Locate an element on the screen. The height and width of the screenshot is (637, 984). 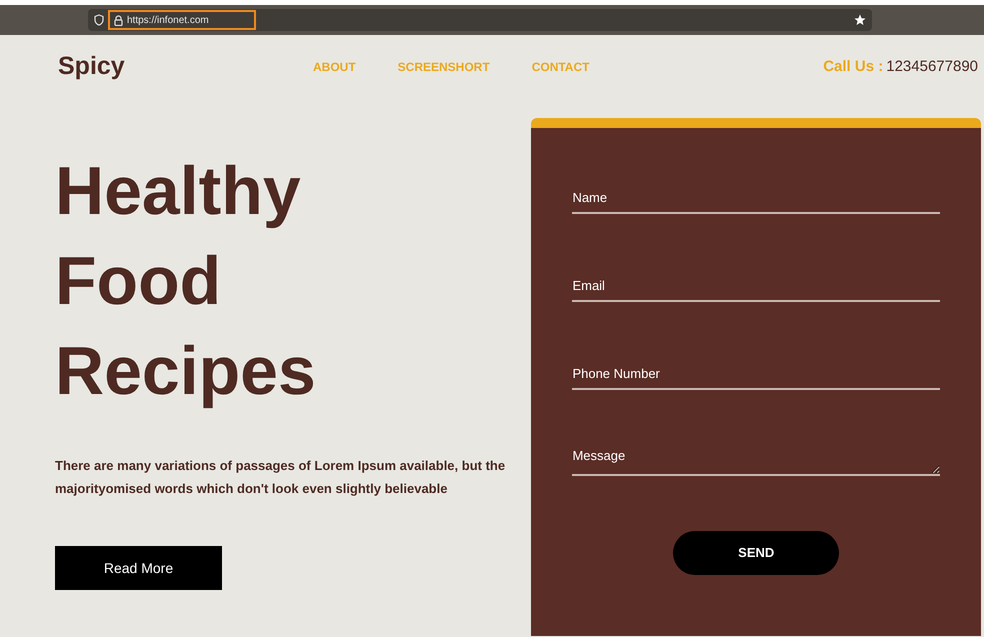
send-button: SEND is located at coordinates (756, 553).